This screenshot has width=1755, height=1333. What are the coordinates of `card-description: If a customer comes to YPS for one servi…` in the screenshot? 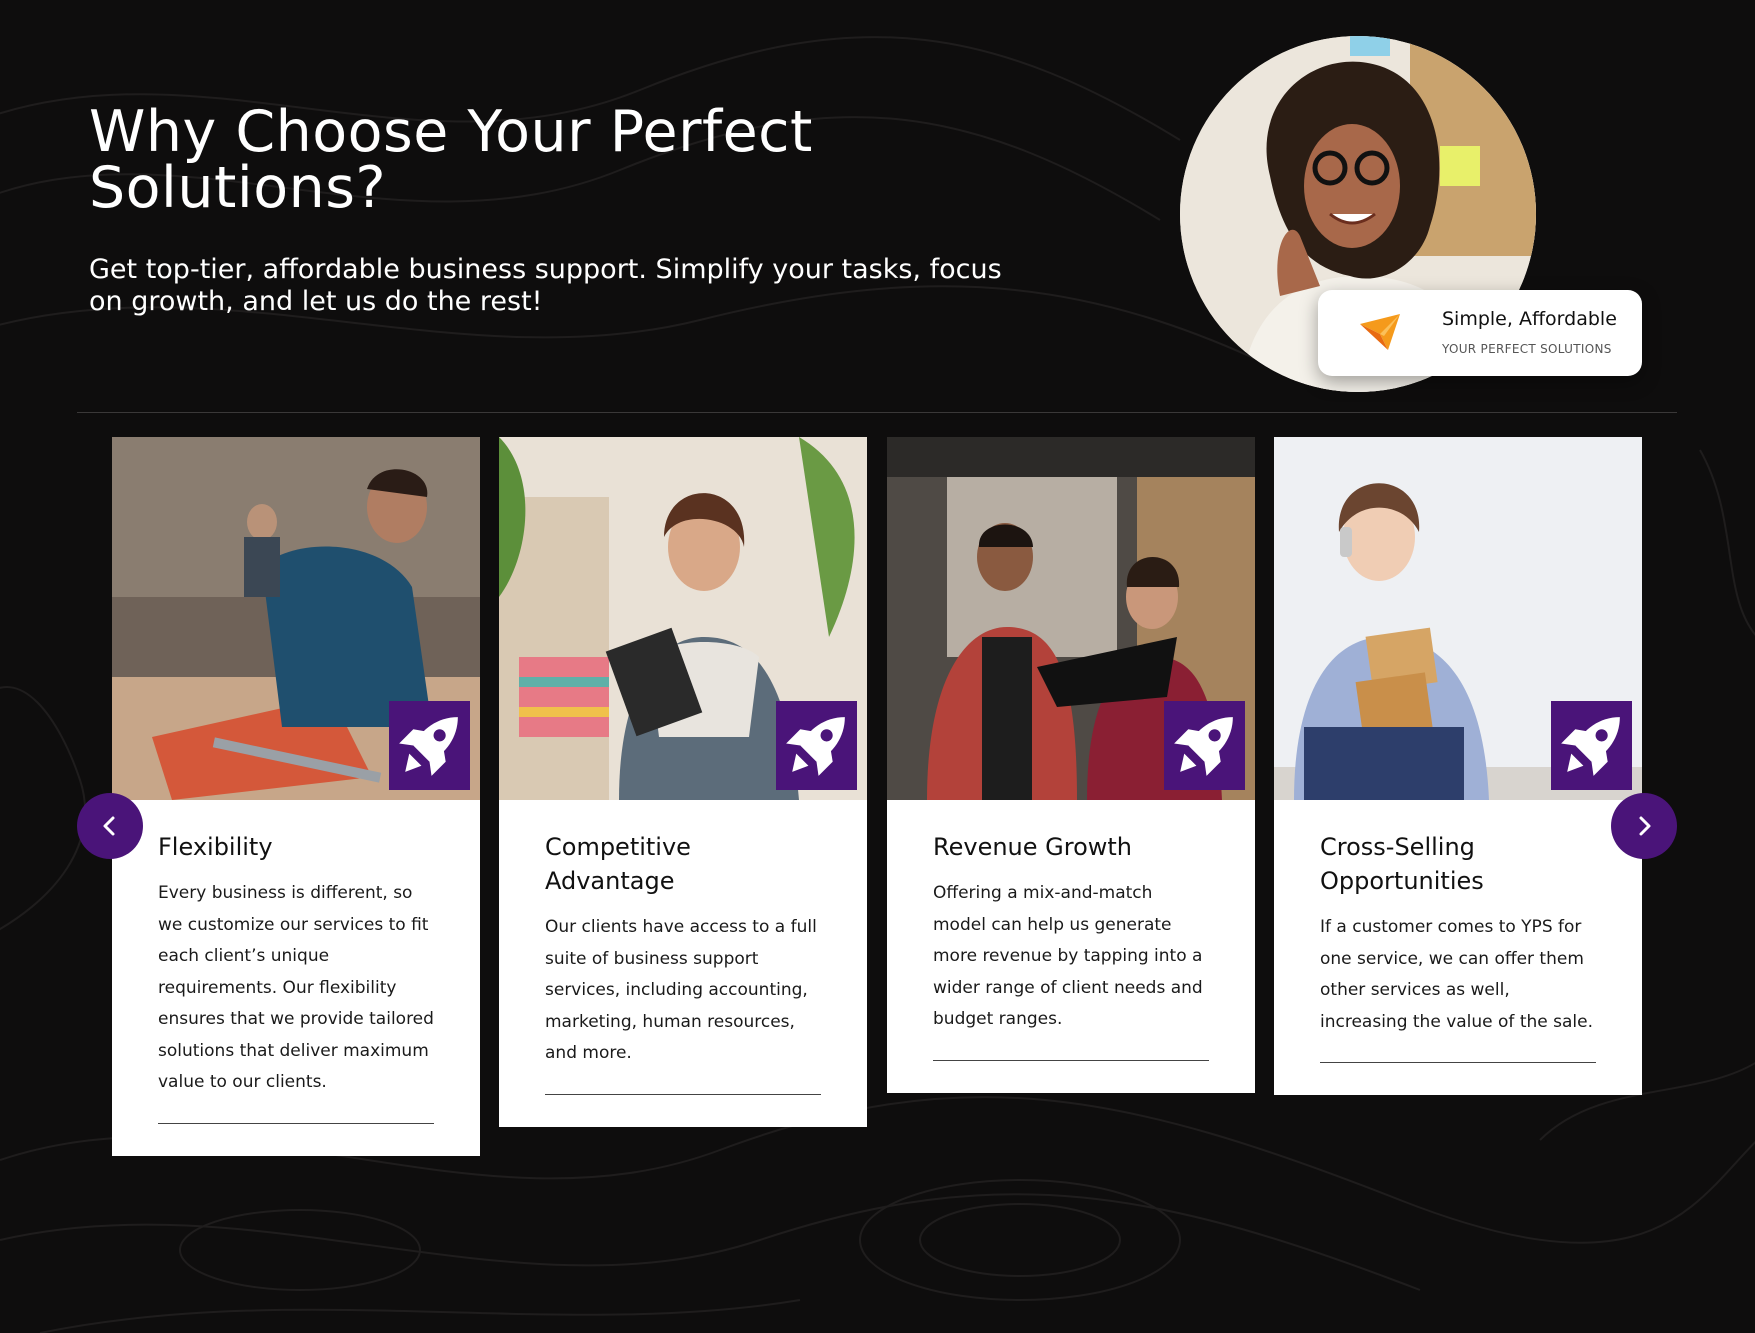 It's located at (1456, 974).